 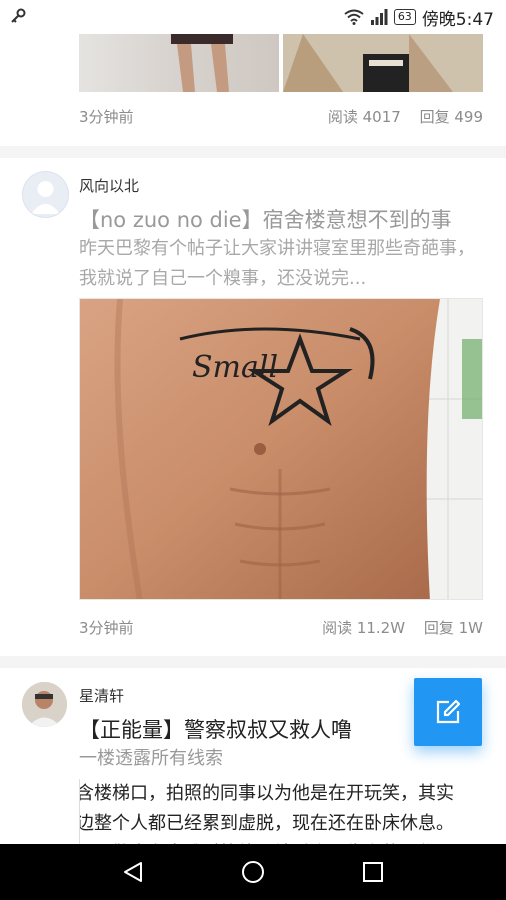 What do you see at coordinates (451, 117) in the screenshot?
I see `post1-replies: 回复 499` at bounding box center [451, 117].